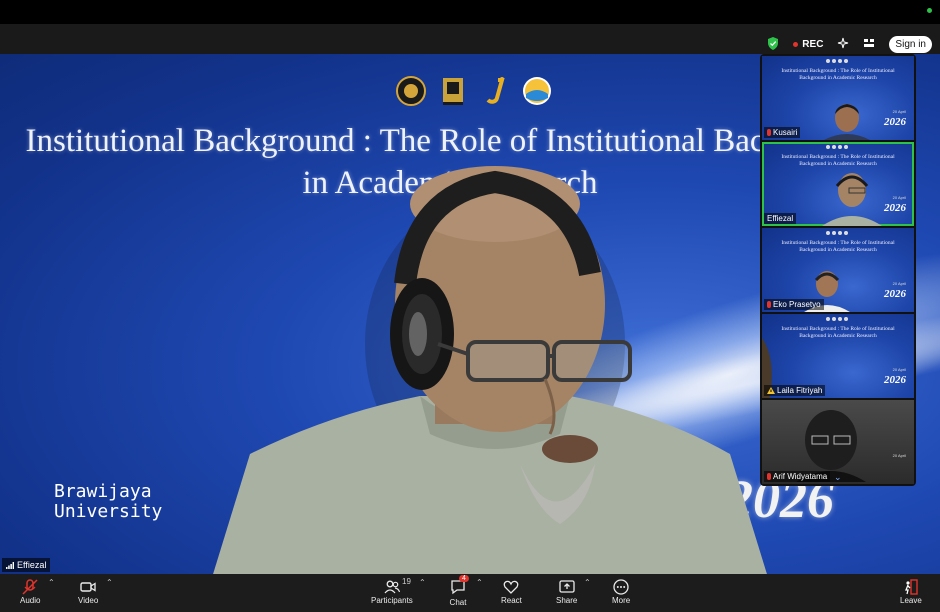 The width and height of the screenshot is (940, 612). What do you see at coordinates (797, 304) in the screenshot?
I see `participant-name: Eko Prasetyo` at bounding box center [797, 304].